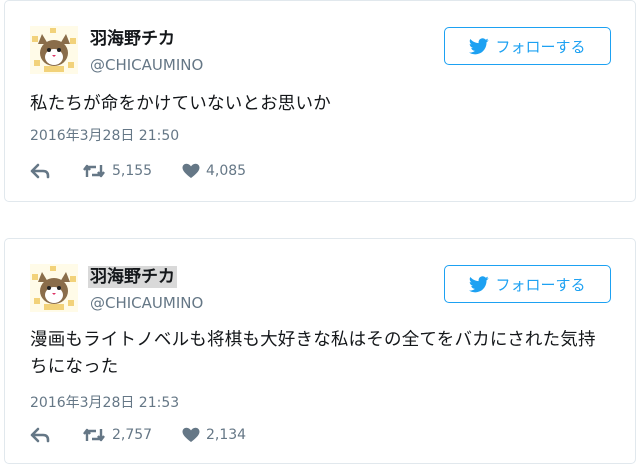  I want to click on like-count: 2,134, so click(226, 435).